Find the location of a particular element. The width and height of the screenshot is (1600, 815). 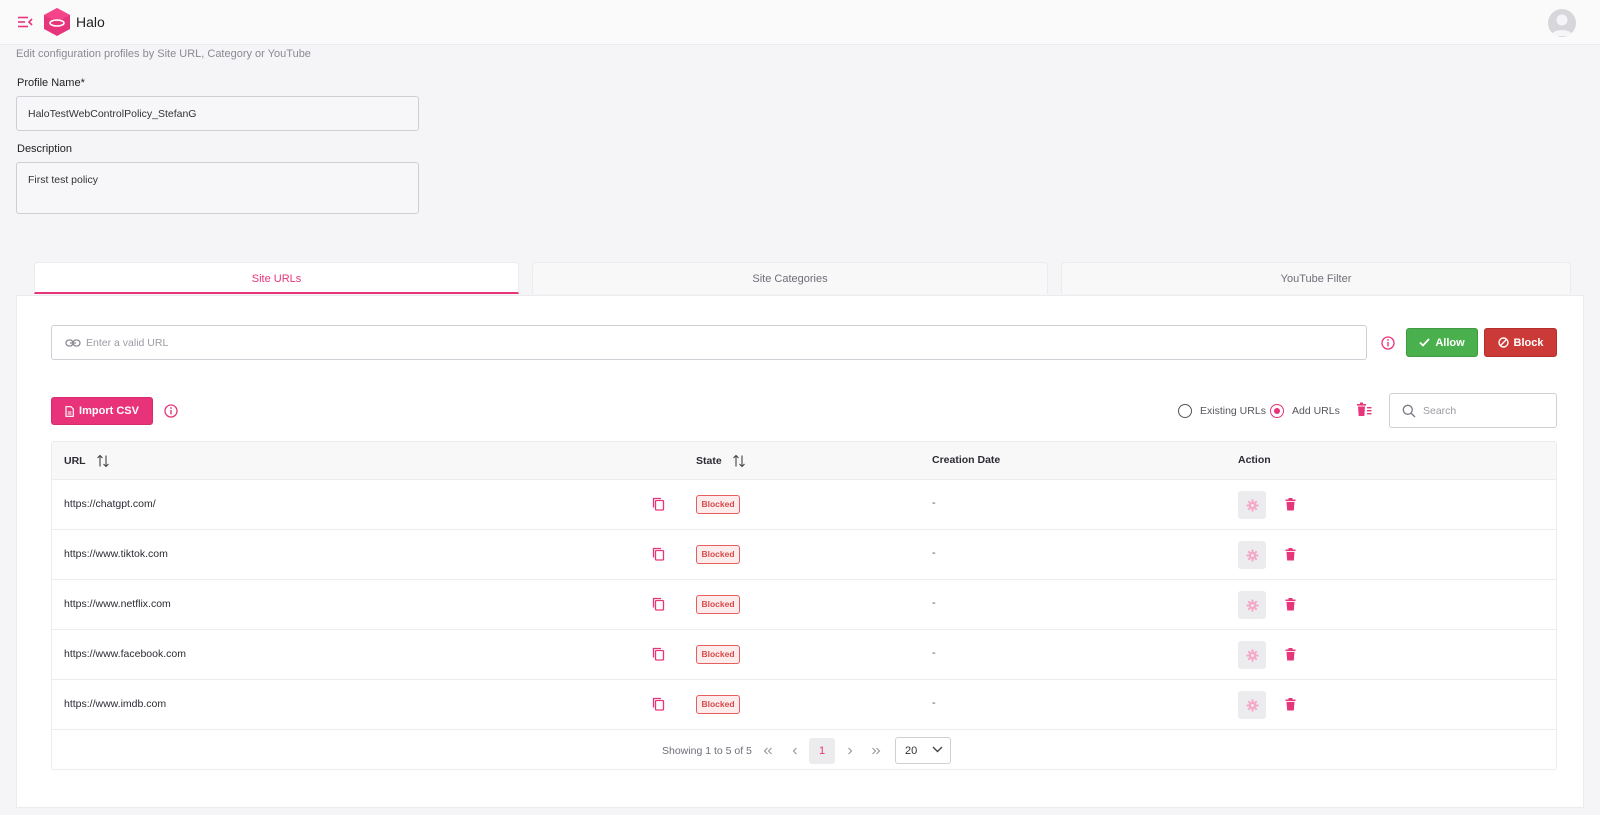

brand-name: Halo is located at coordinates (90, 22).